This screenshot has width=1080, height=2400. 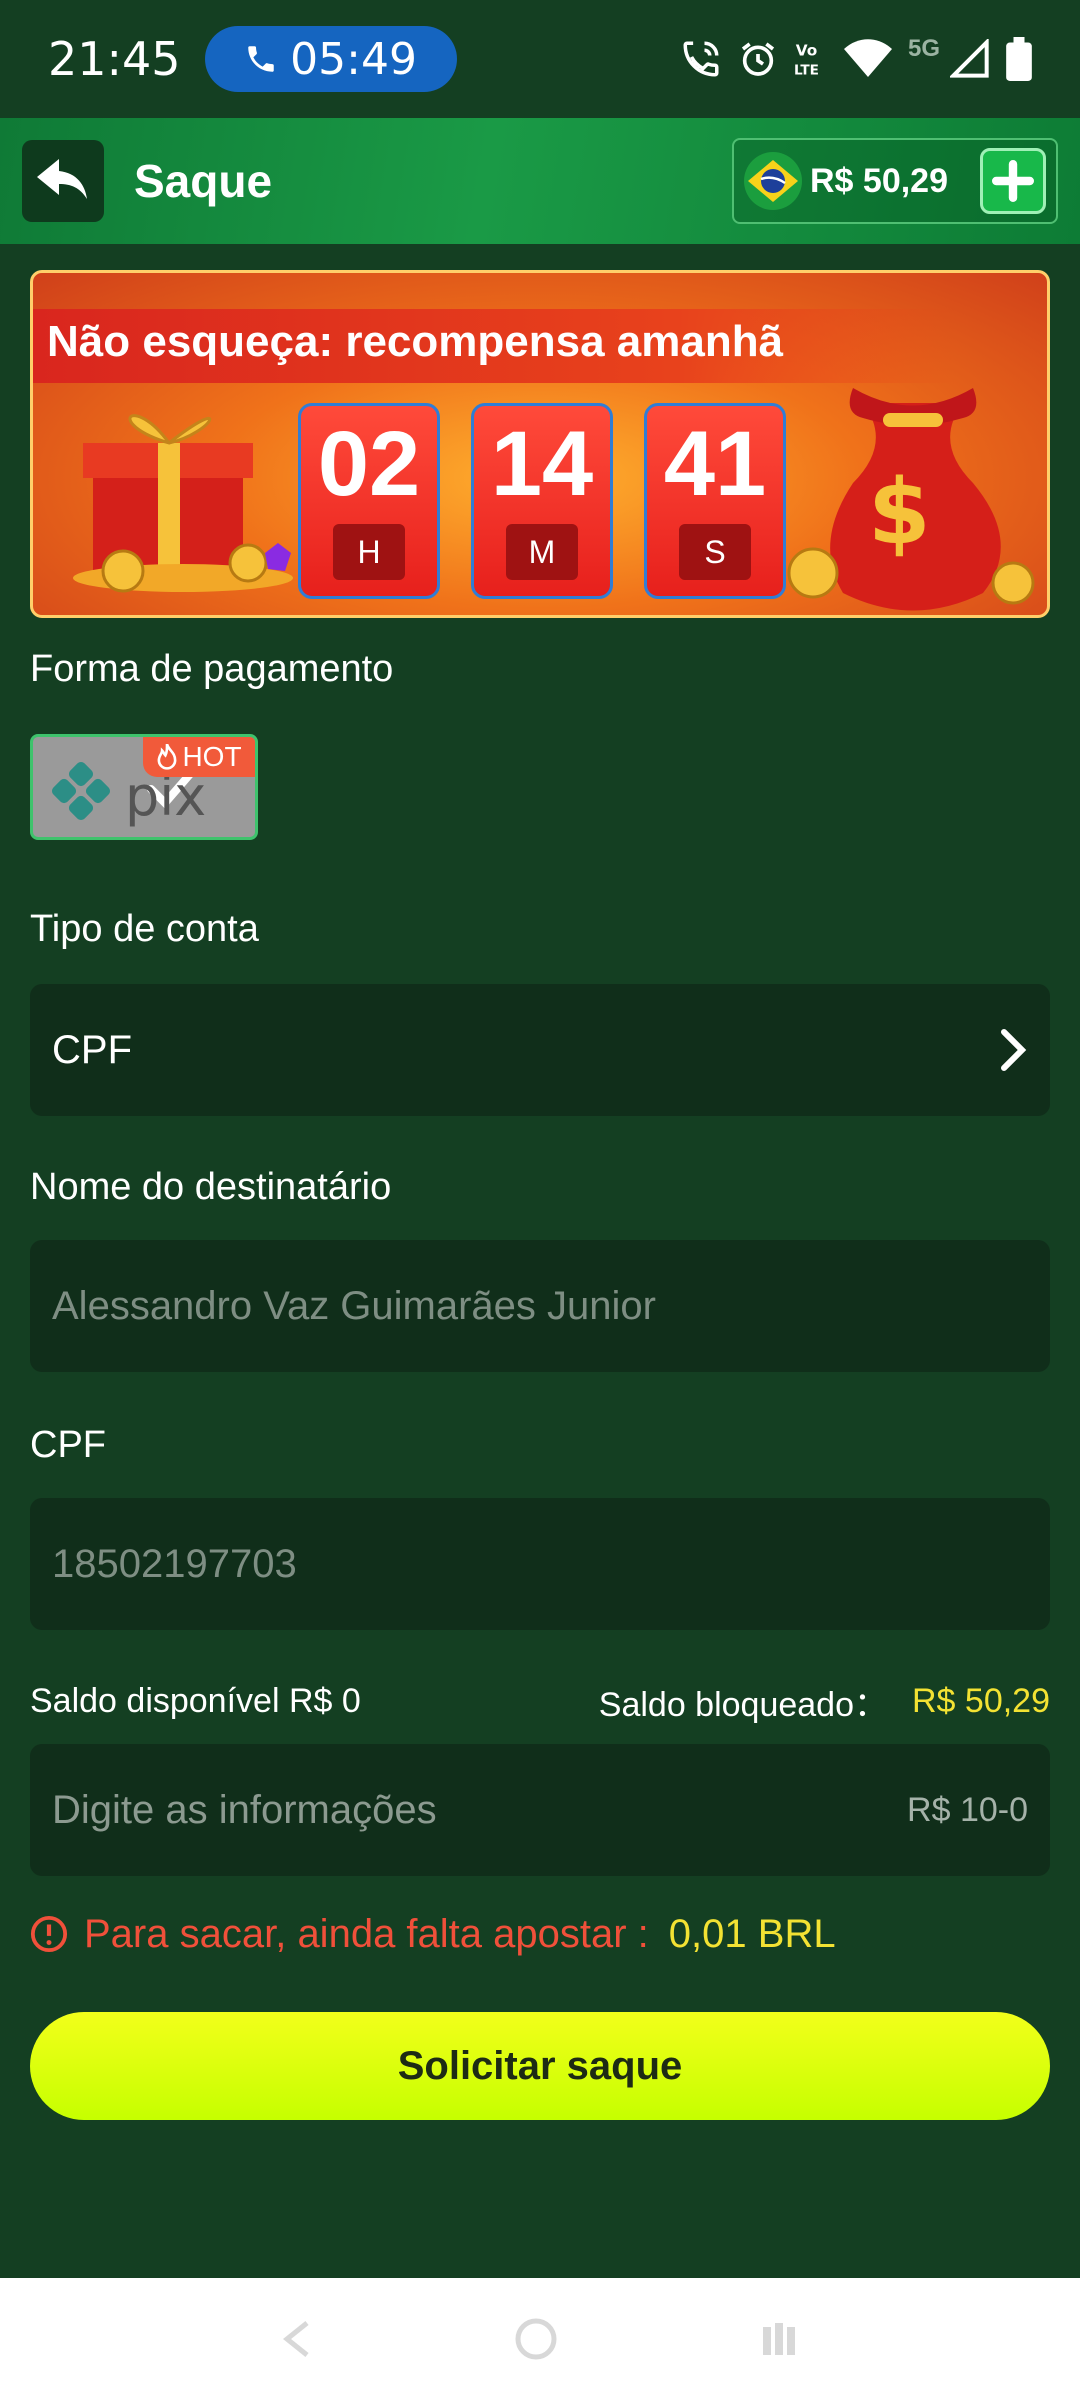 I want to click on chevron-right-icon, so click(x=1014, y=1050).